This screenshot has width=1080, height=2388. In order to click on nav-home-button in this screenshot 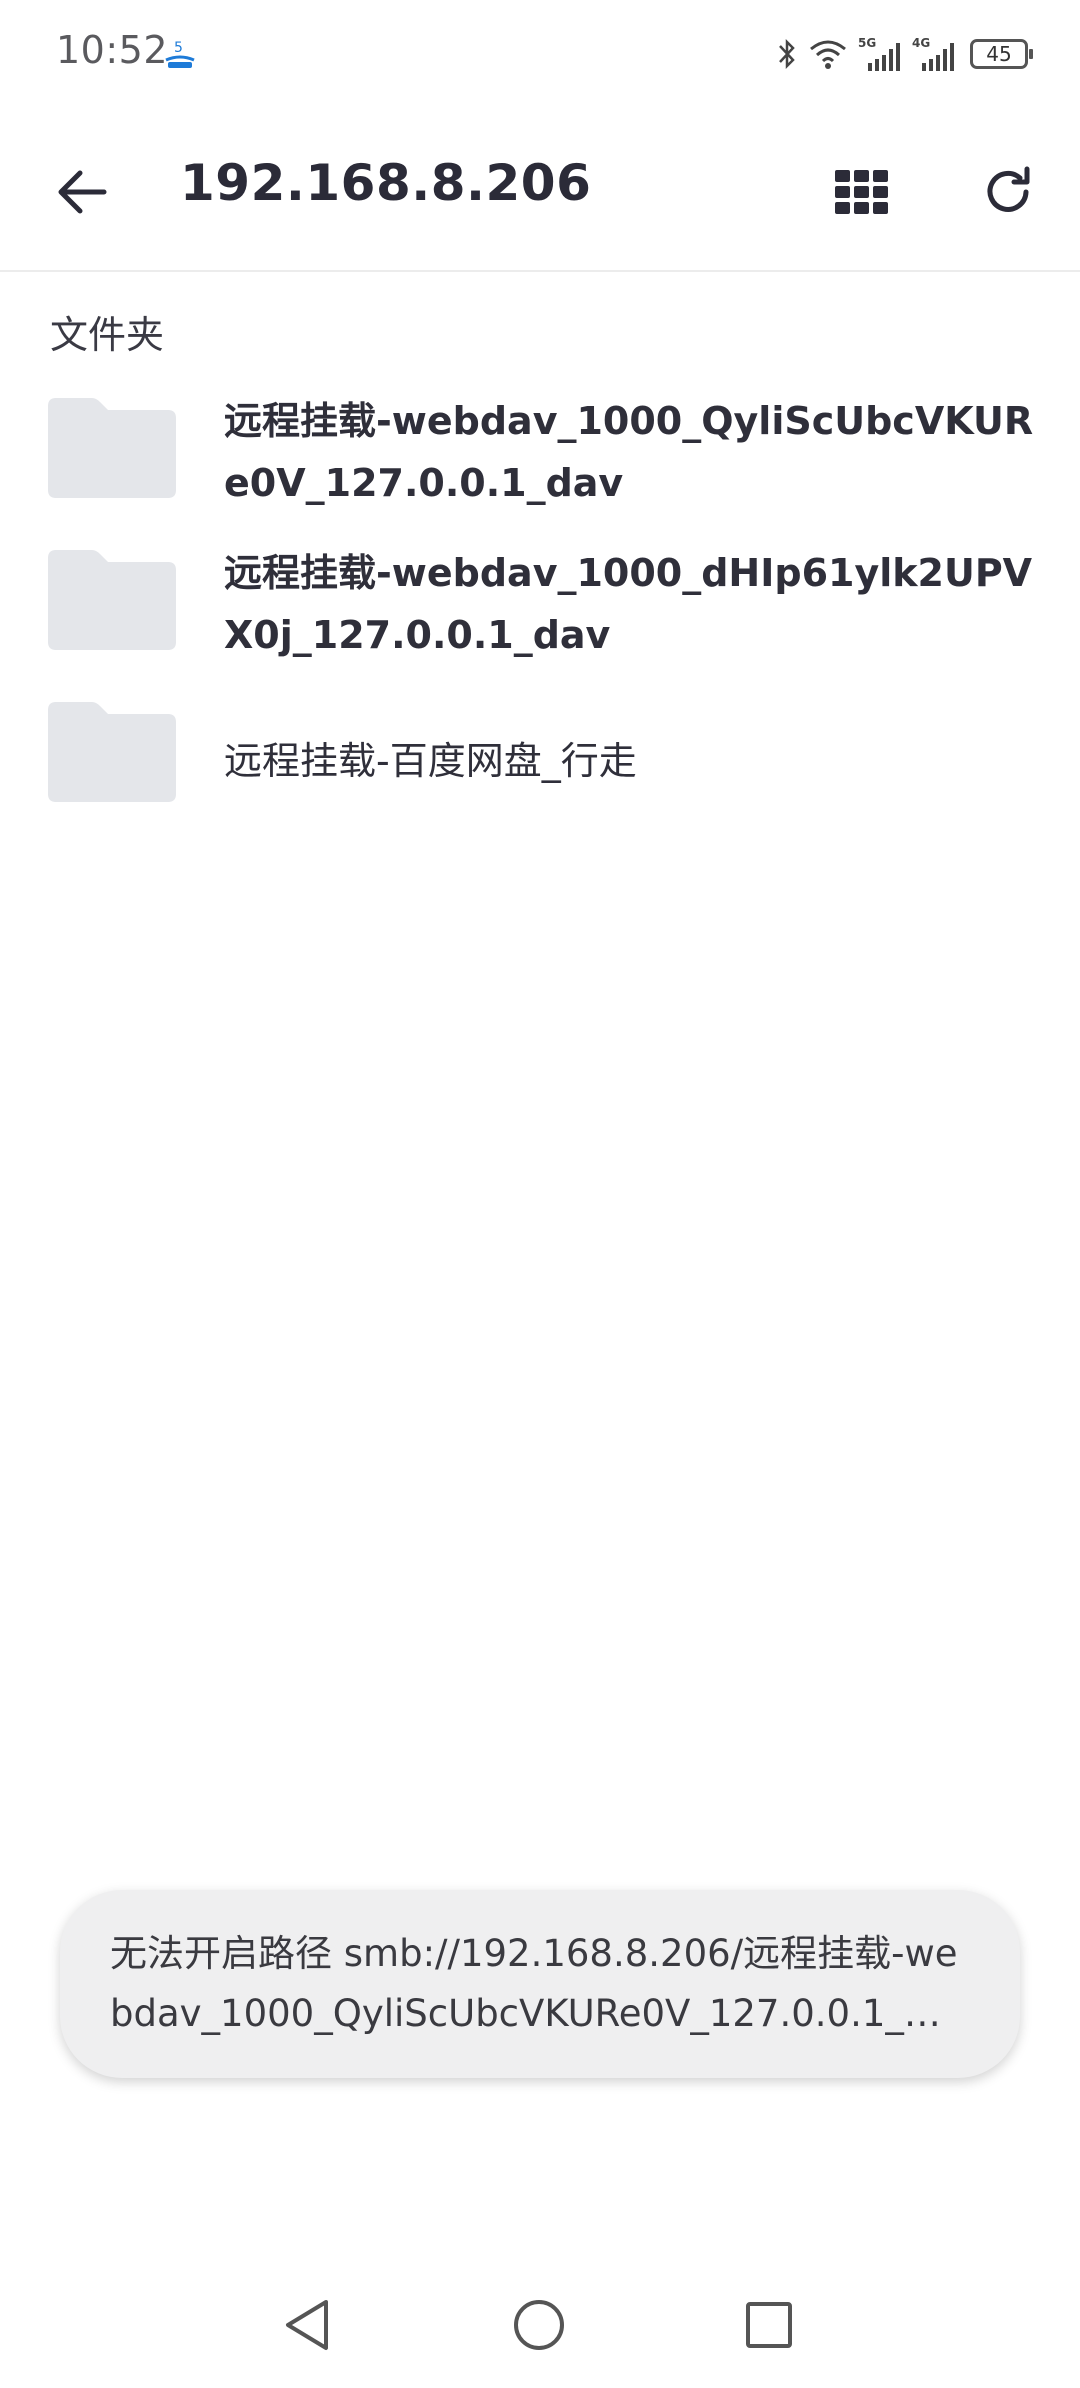, I will do `click(539, 2325)`.